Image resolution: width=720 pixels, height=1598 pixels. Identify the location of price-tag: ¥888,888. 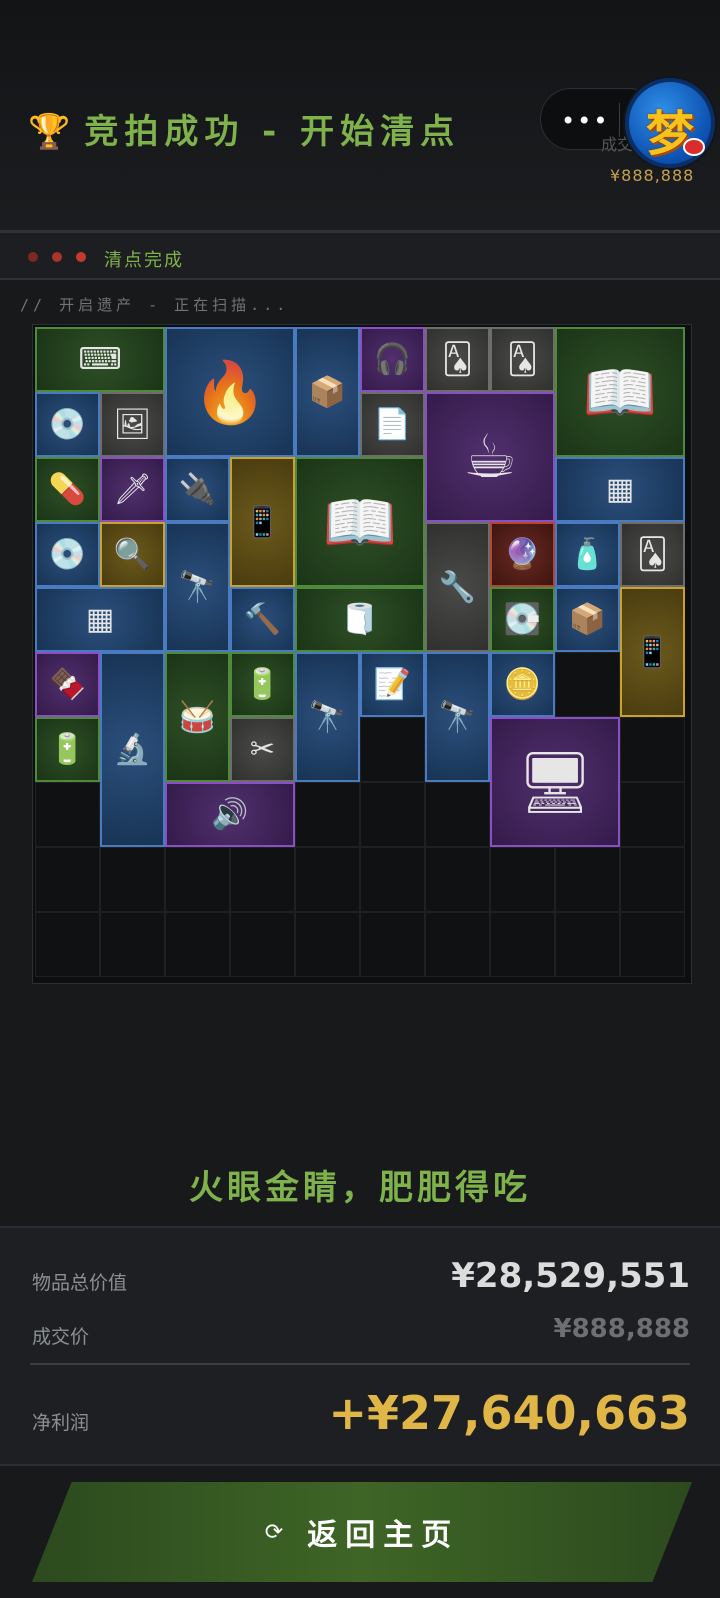
(652, 175).